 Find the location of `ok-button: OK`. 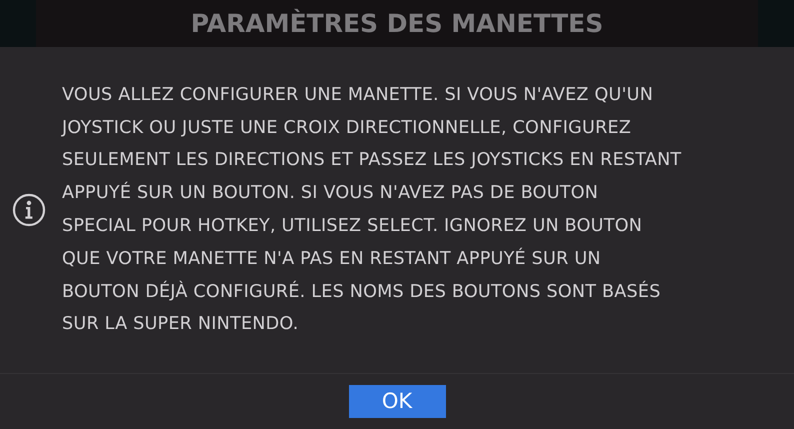

ok-button: OK is located at coordinates (397, 401).